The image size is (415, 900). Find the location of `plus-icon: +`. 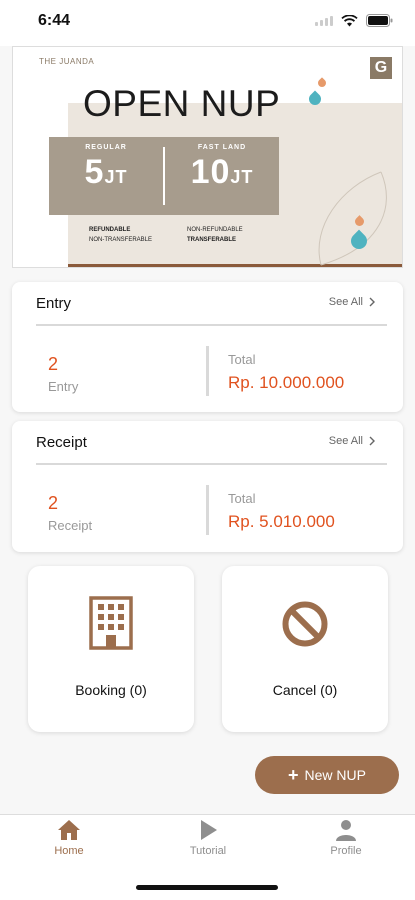

plus-icon: + is located at coordinates (293, 774).